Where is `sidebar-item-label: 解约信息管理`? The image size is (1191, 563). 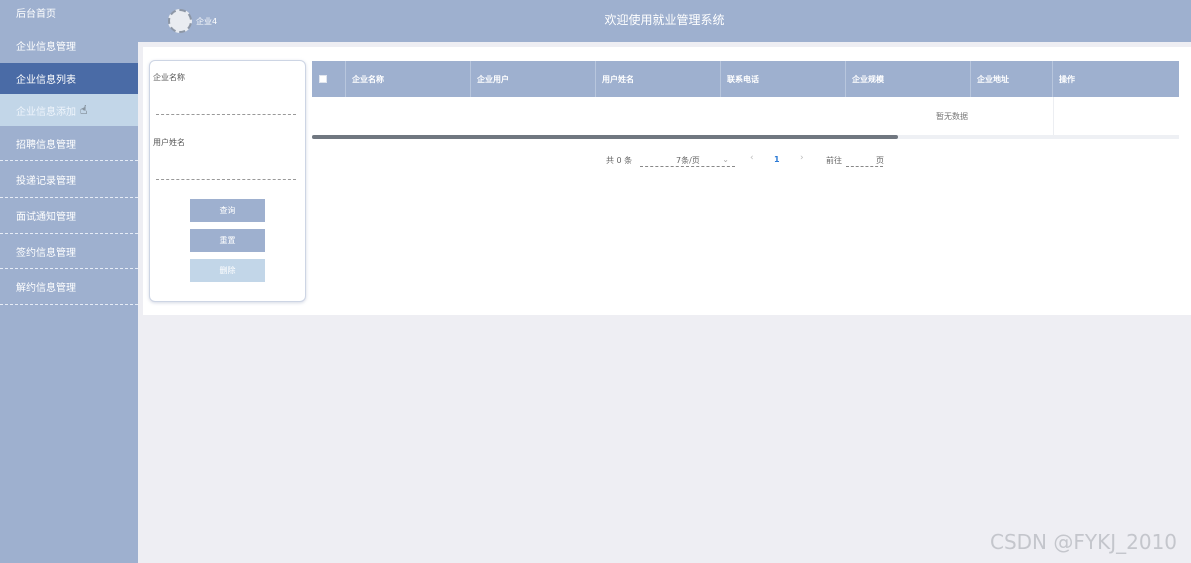 sidebar-item-label: 解约信息管理 is located at coordinates (46, 288).